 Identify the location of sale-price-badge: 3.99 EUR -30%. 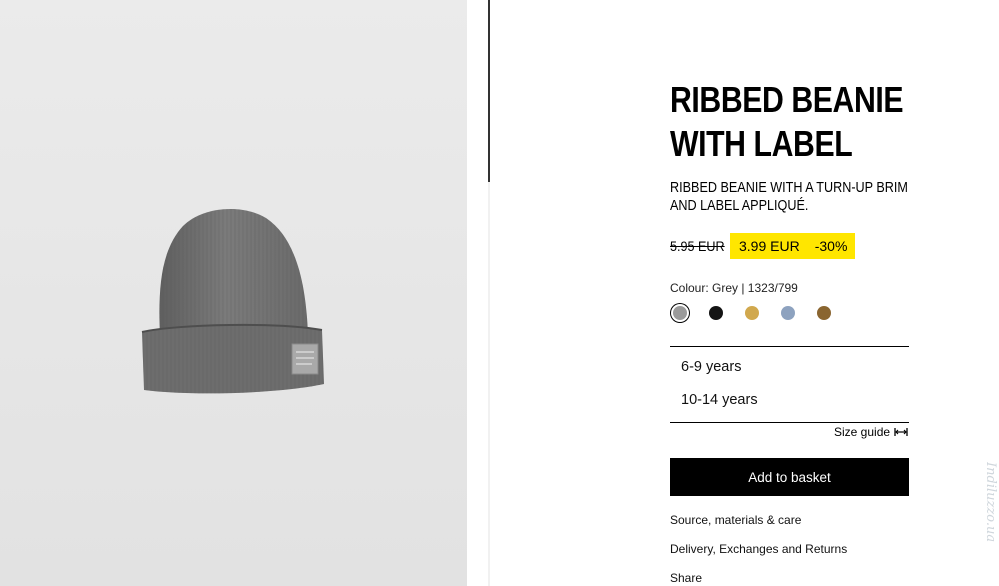
(793, 246).